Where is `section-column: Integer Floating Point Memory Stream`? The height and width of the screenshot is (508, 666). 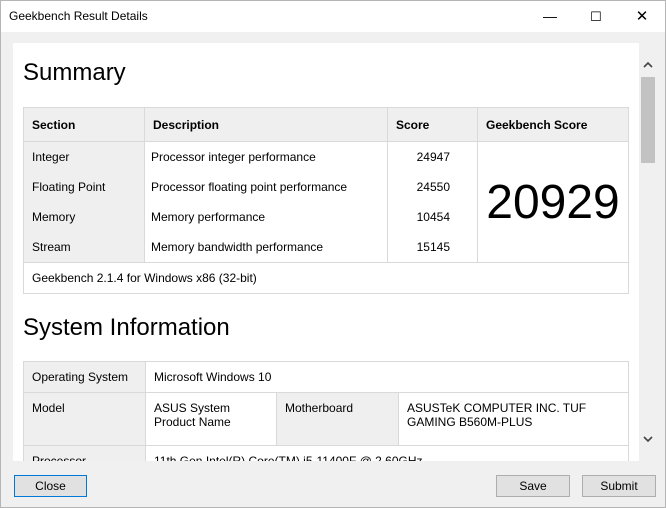
section-column: Integer Floating Point Memory Stream is located at coordinates (84, 202).